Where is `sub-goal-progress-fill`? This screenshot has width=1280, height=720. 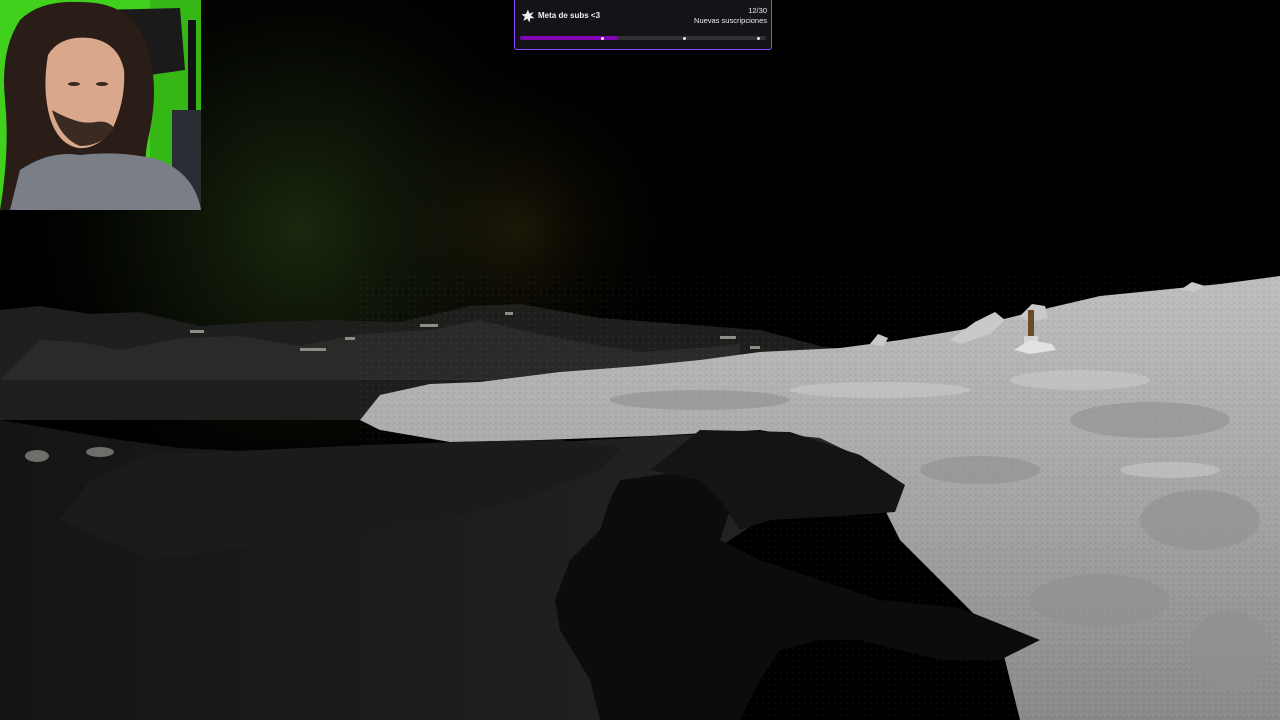
sub-goal-progress-fill is located at coordinates (569, 38).